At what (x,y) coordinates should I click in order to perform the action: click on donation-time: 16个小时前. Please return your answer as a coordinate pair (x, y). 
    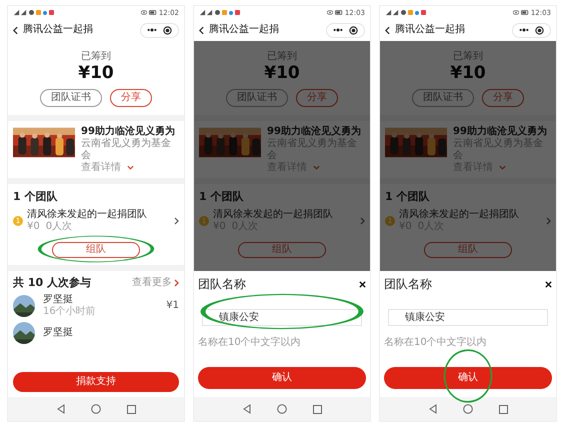
    Looking at the image, I should click on (70, 312).